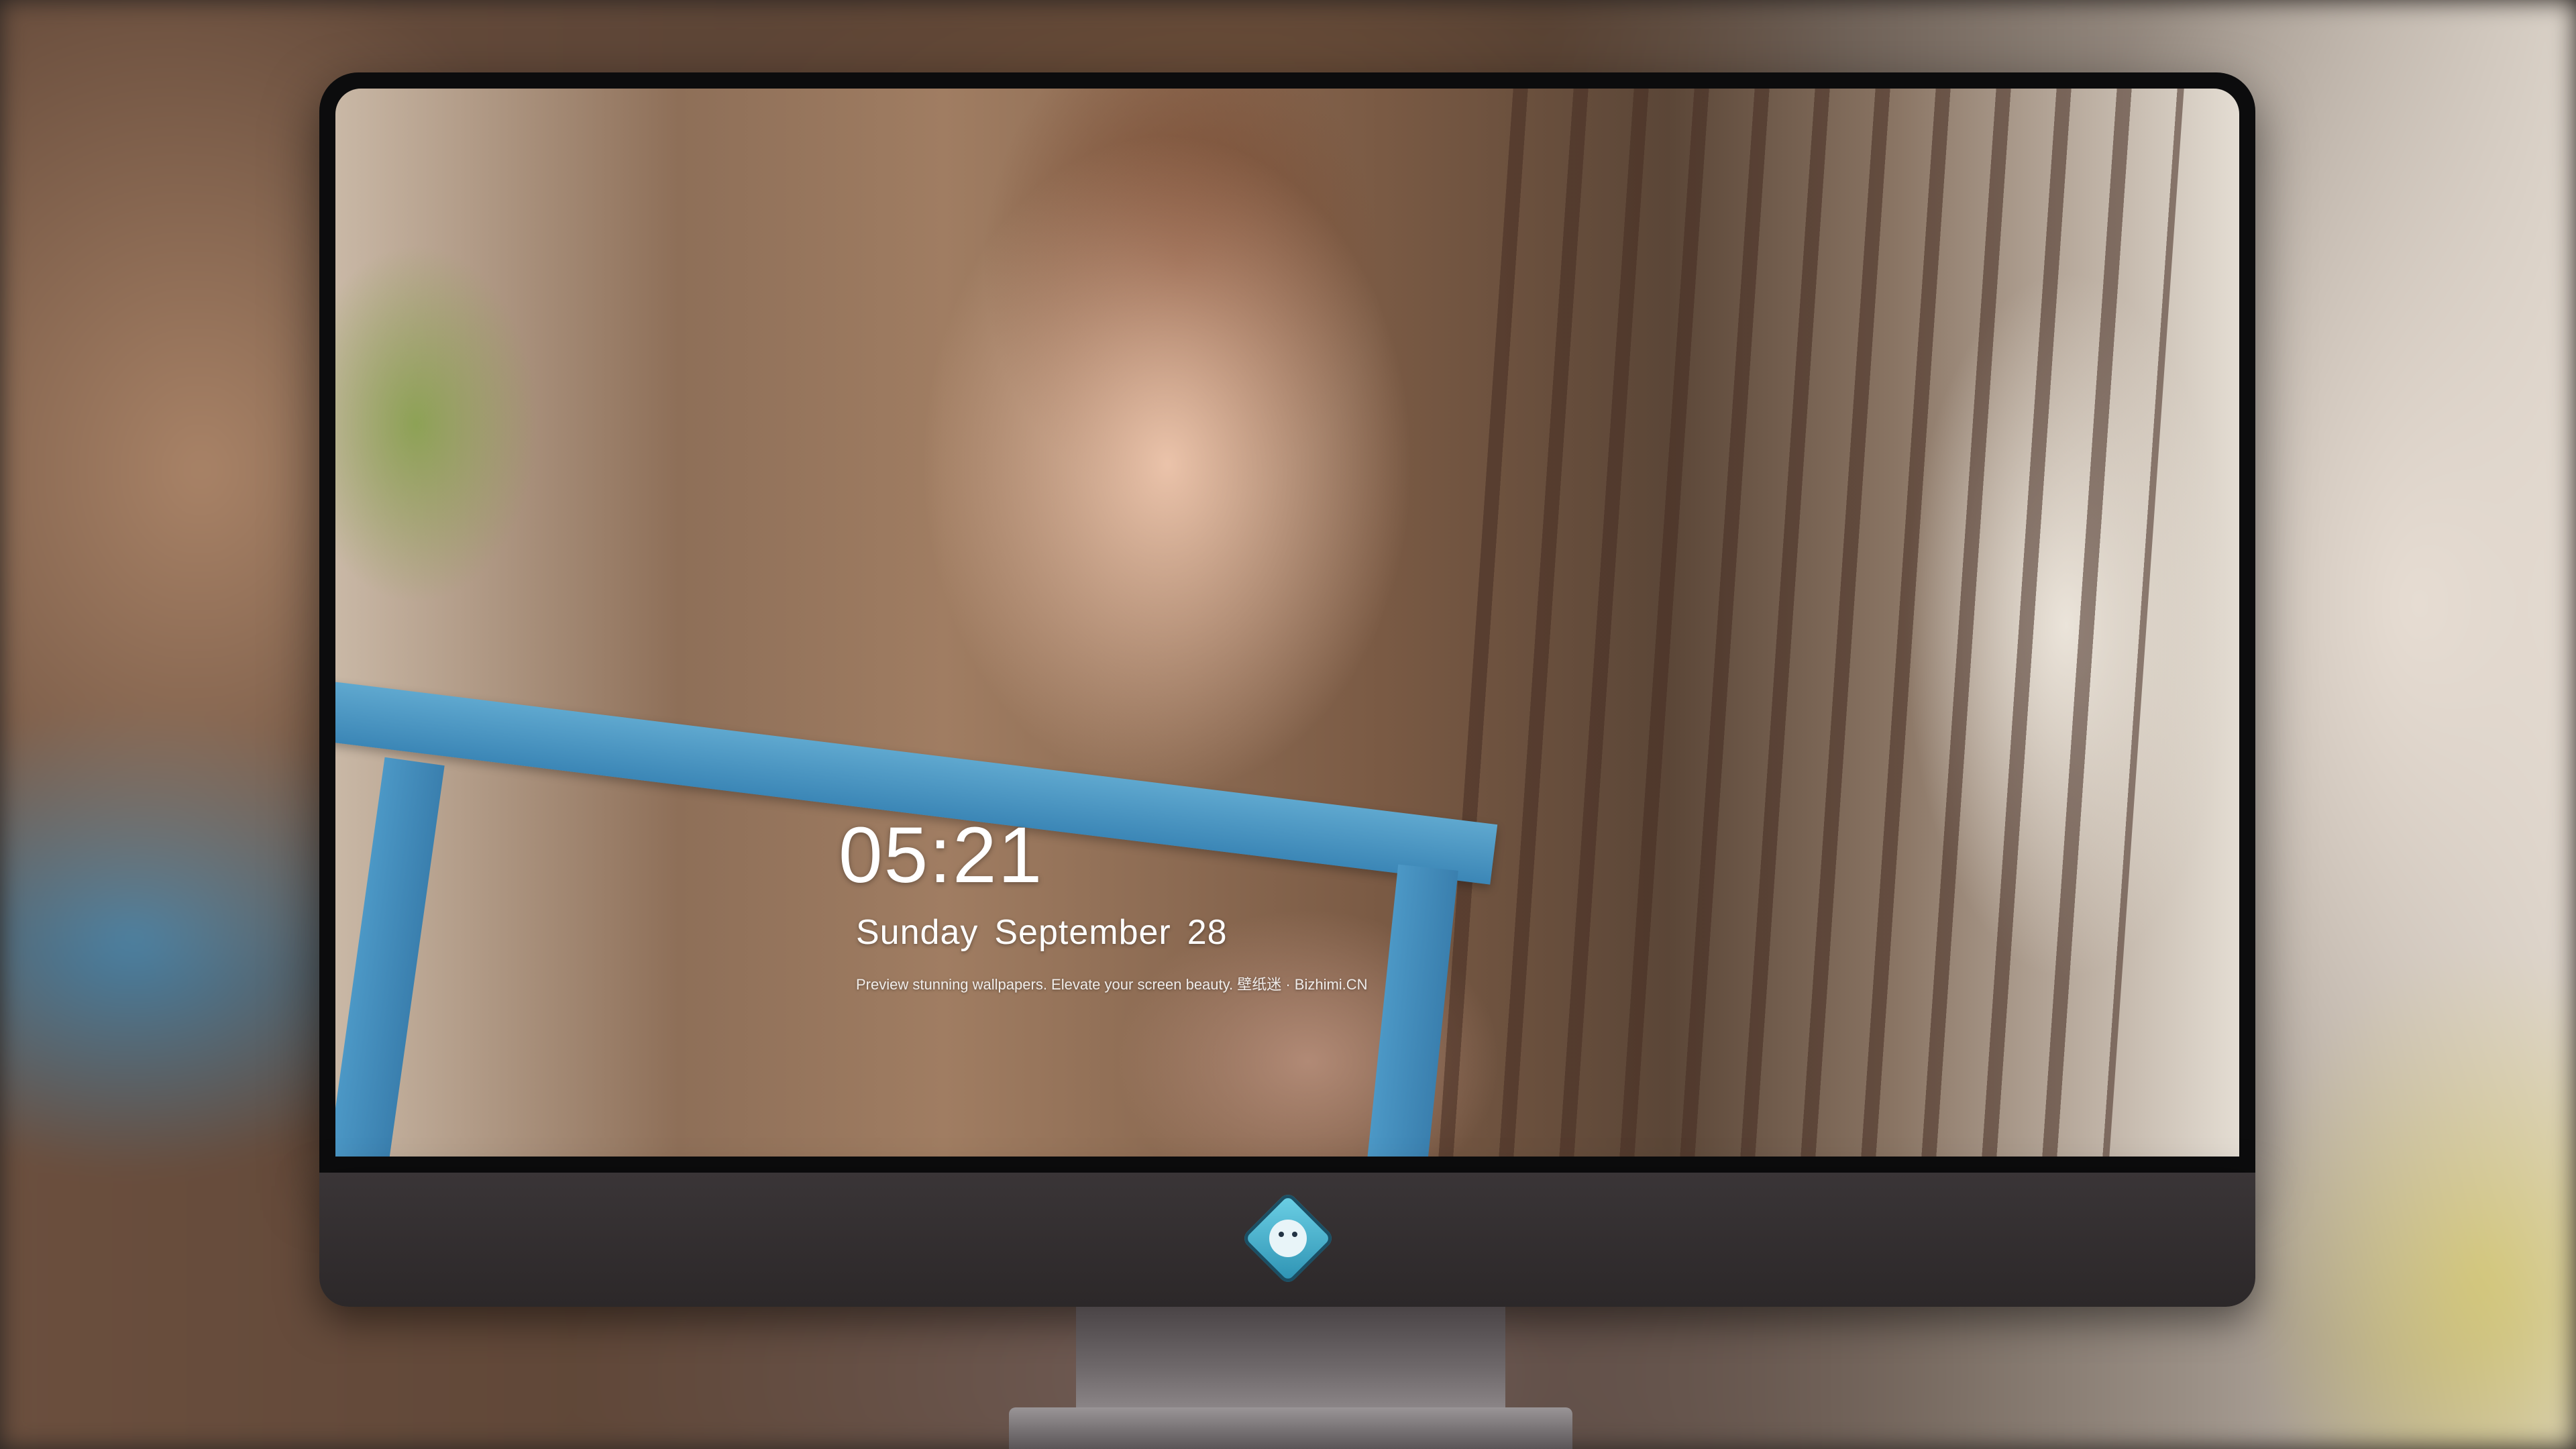  Describe the element at coordinates (917, 932) in the screenshot. I see `date-weekday: Sunday` at that location.